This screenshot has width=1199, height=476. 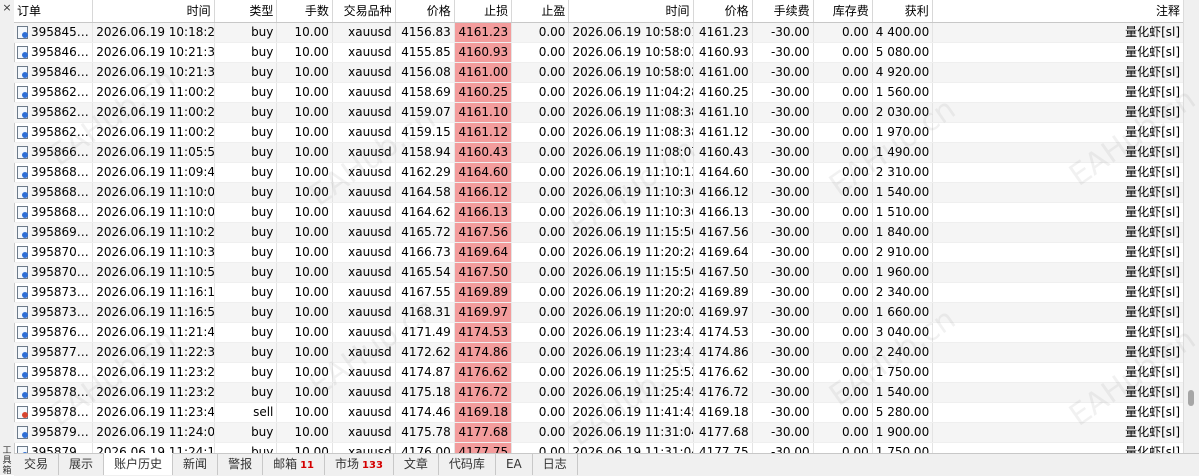 I want to click on tab-7: 文章, so click(x=416, y=464).